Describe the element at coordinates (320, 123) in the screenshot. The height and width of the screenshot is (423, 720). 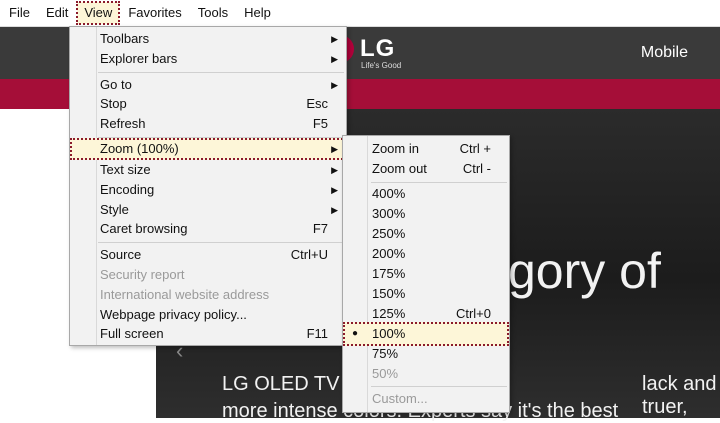
I see `menu-item-shortcut: F5` at that location.